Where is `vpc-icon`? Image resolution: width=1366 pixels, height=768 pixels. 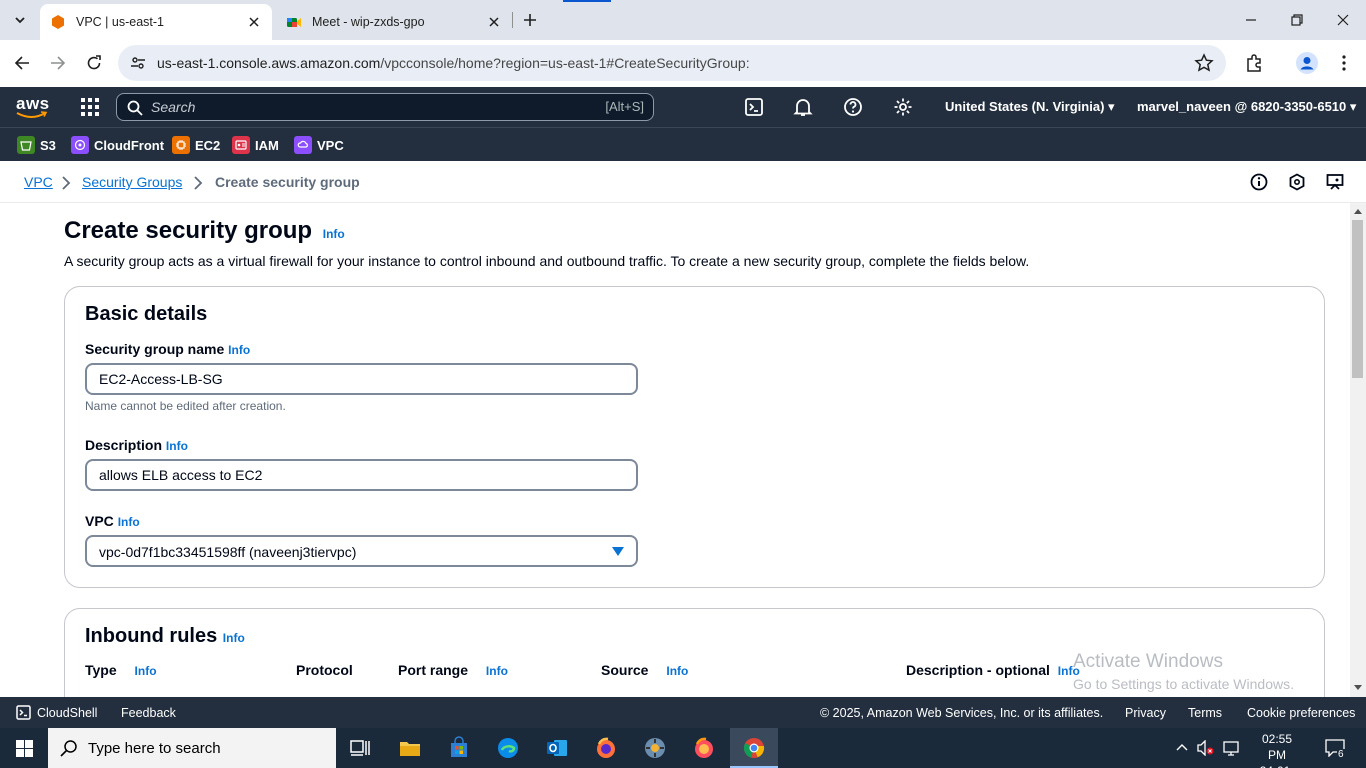 vpc-icon is located at coordinates (303, 145).